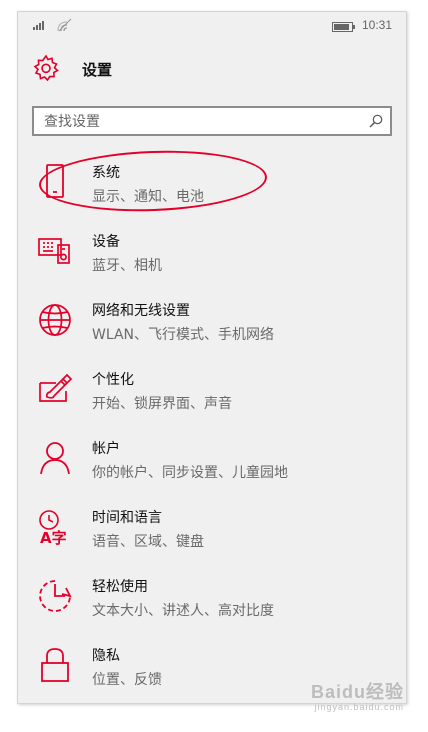 The image size is (428, 732). I want to click on settings-item-description: 文本大小、讲述人、高对比度, so click(183, 611).